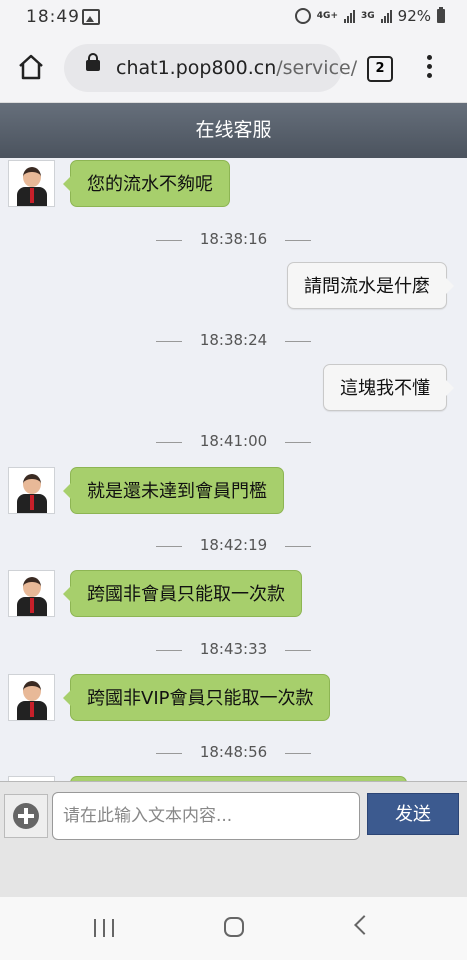 This screenshot has height=960, width=467. I want to click on add-attachment-button, so click(26, 816).